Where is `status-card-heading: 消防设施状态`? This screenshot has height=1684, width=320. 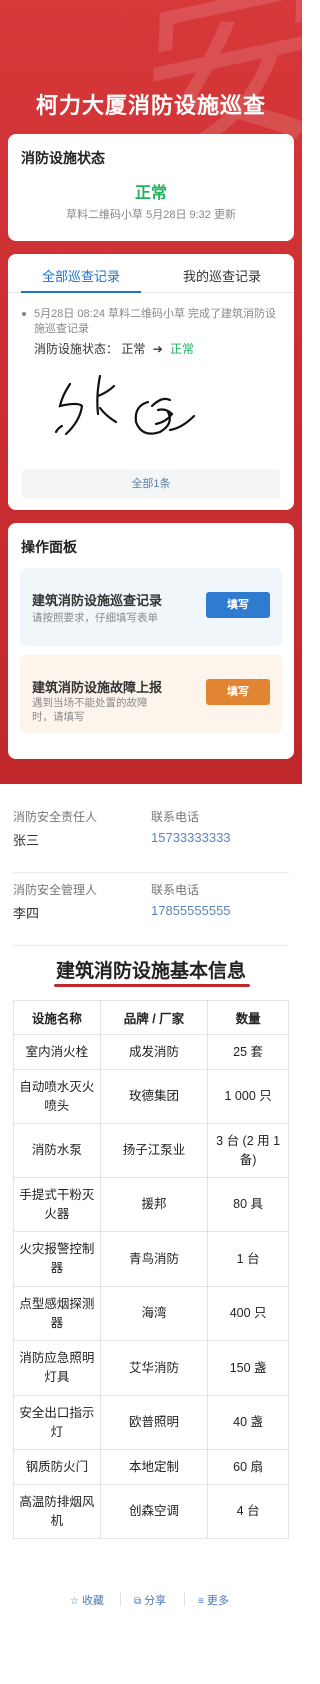 status-card-heading: 消防设施状态 is located at coordinates (63, 158).